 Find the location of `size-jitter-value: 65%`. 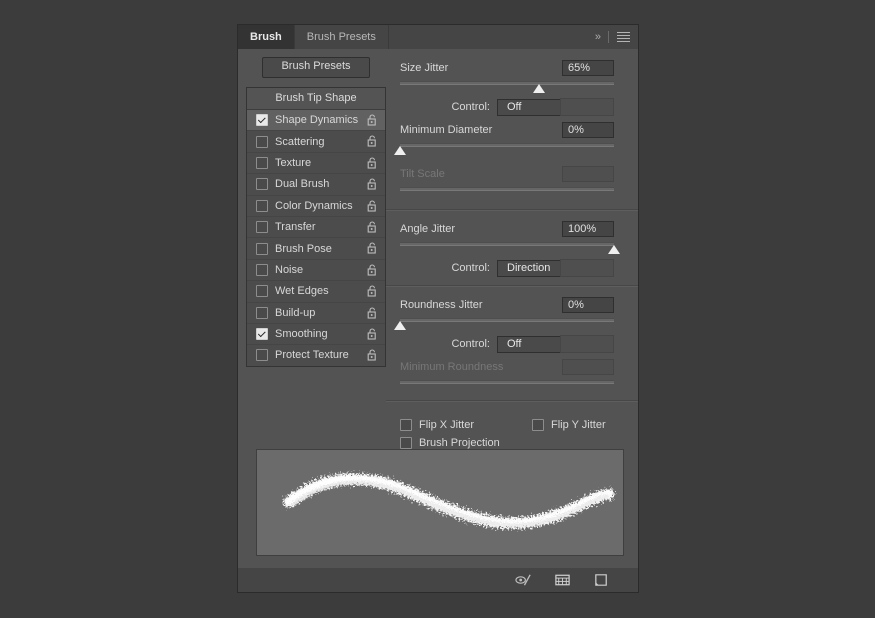

size-jitter-value: 65% is located at coordinates (588, 68).